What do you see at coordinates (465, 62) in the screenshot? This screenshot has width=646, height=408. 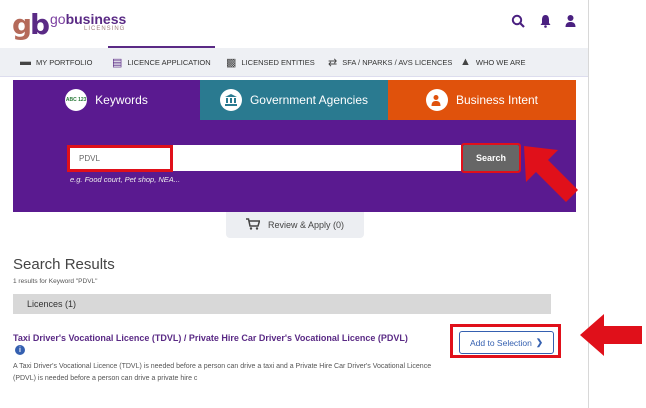 I see `building-icon: ▲` at bounding box center [465, 62].